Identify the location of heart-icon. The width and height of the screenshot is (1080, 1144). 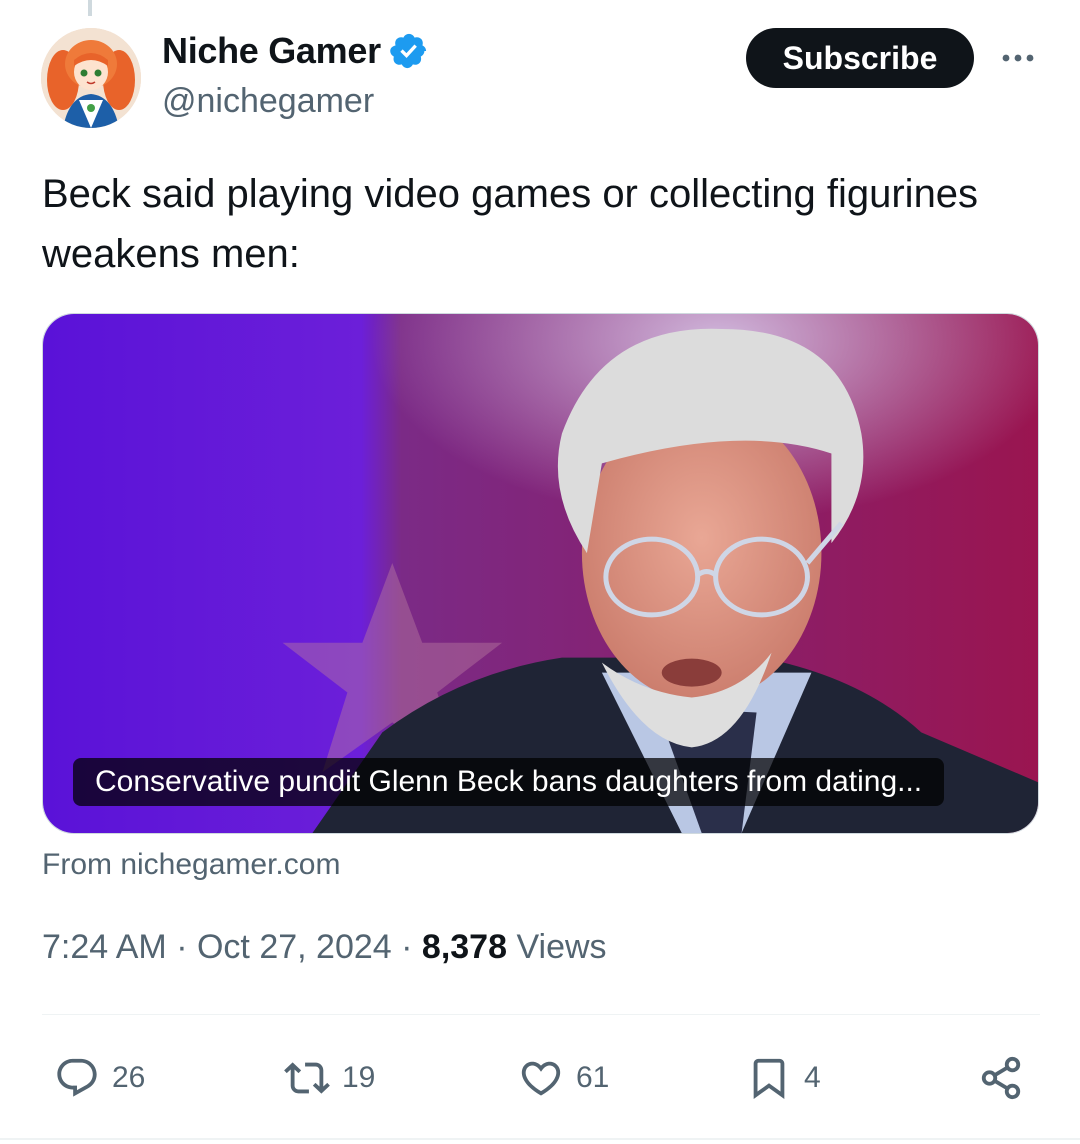
(541, 1078).